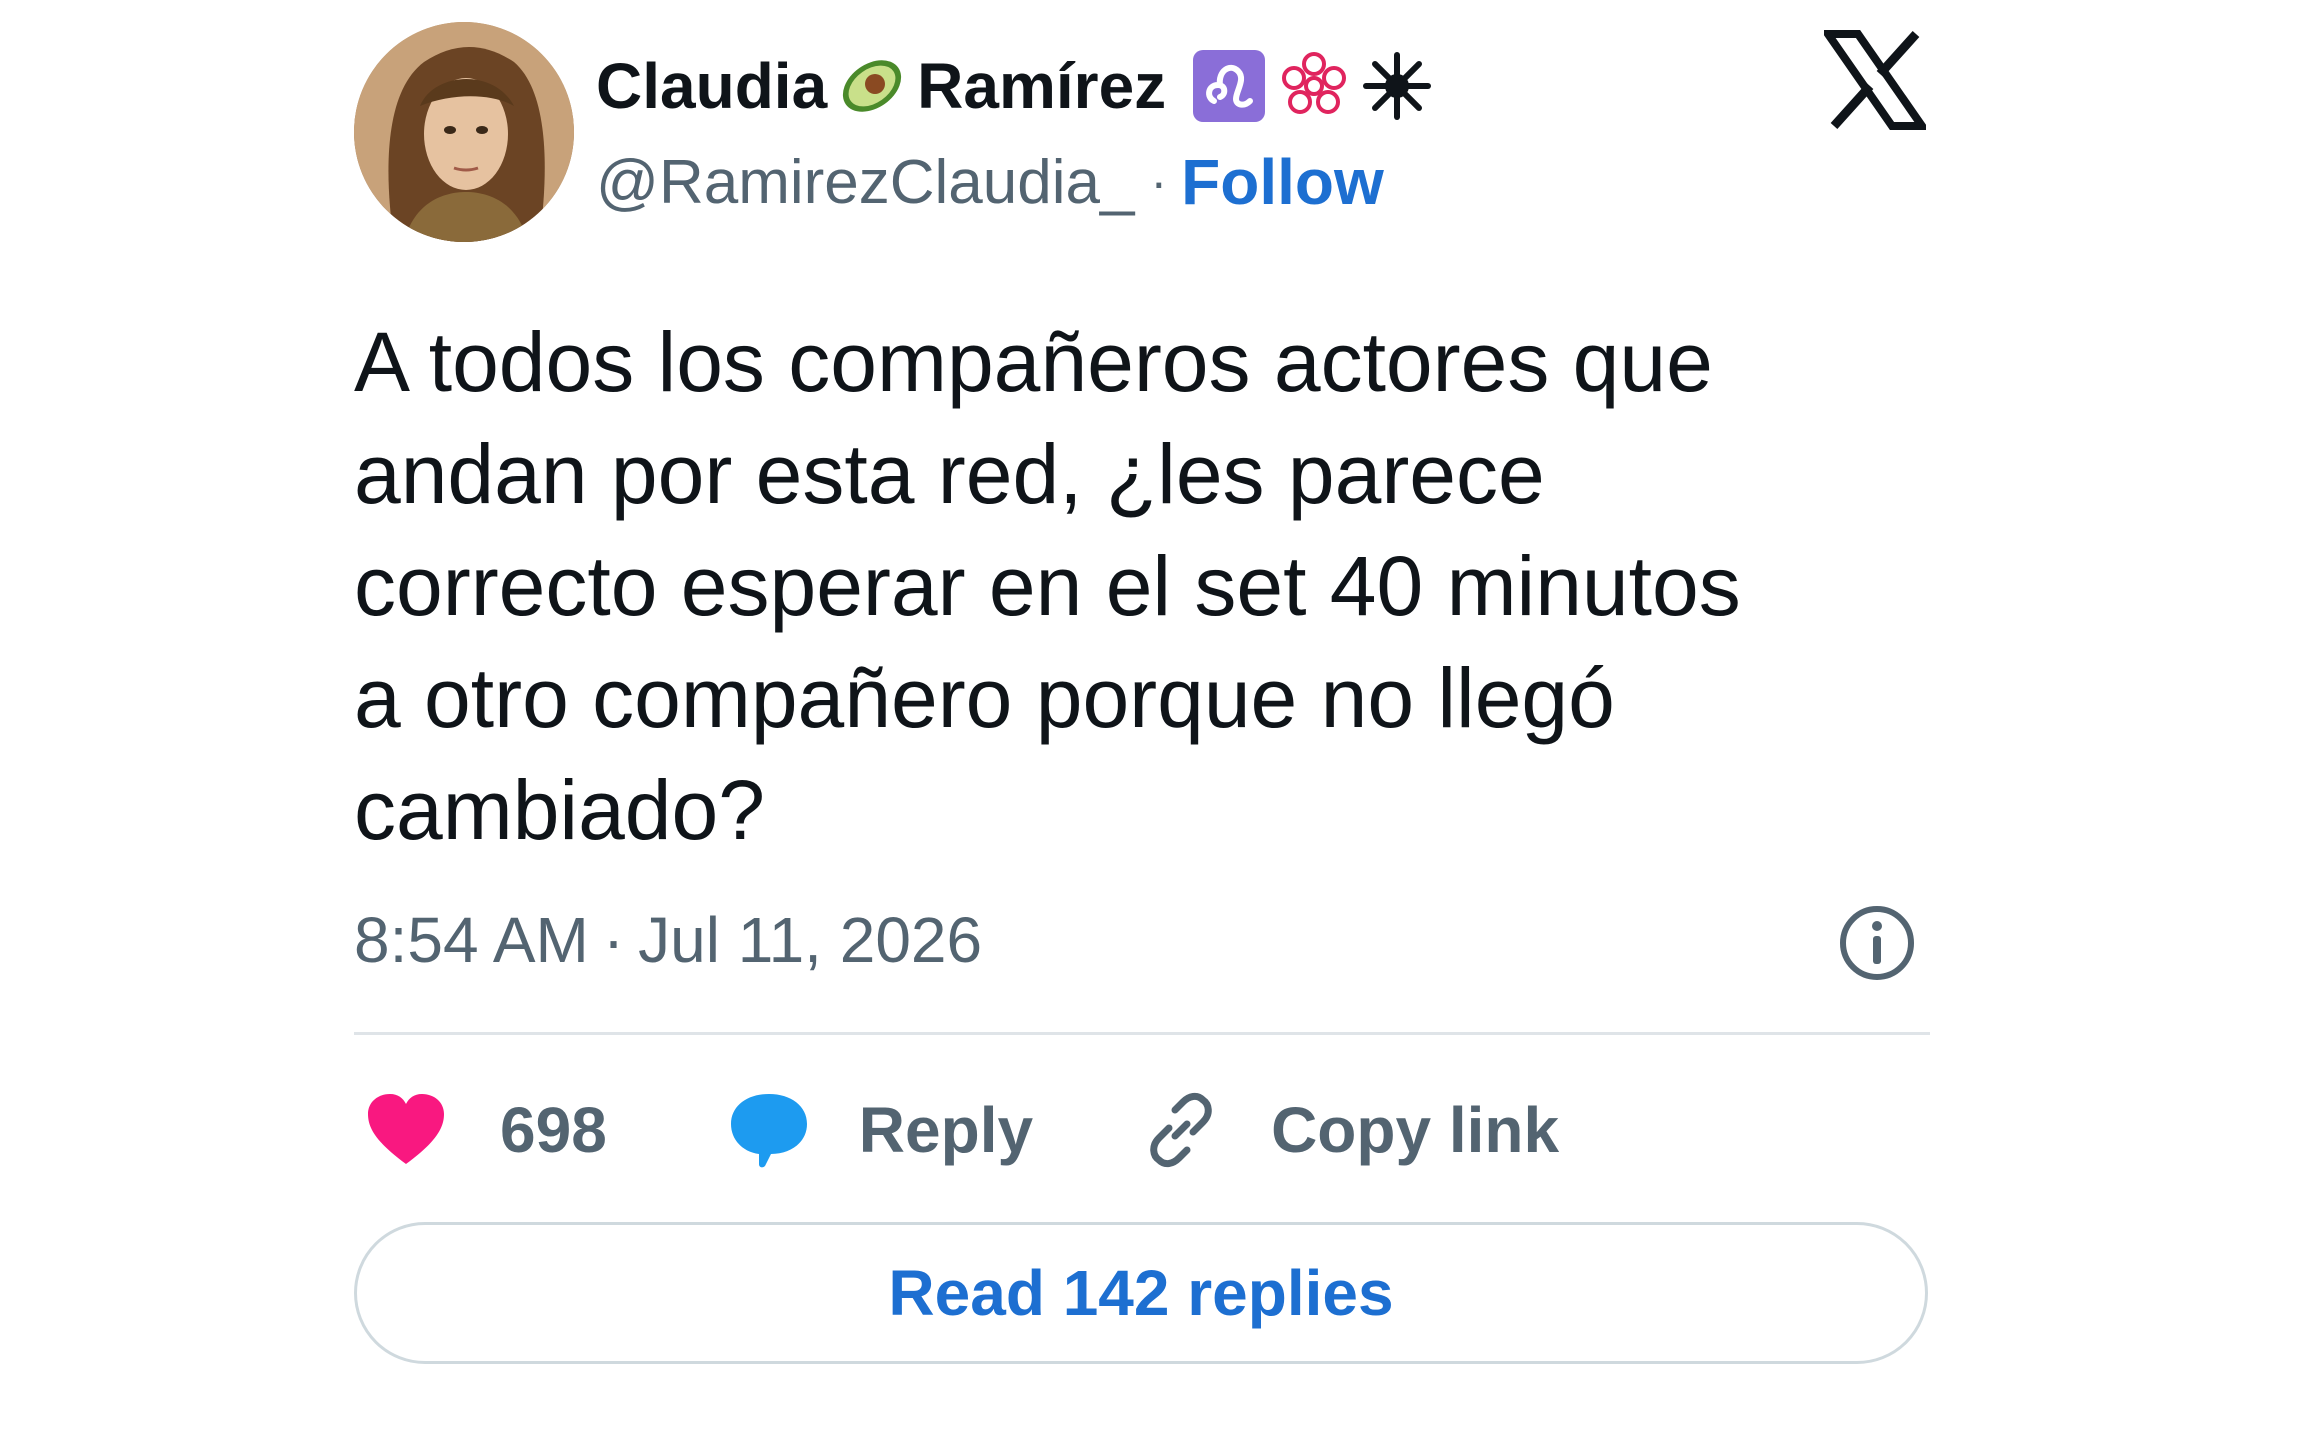 Image resolution: width=2304 pixels, height=1440 pixels. Describe the element at coordinates (872, 86) in the screenshot. I see `avocado-icon` at that location.